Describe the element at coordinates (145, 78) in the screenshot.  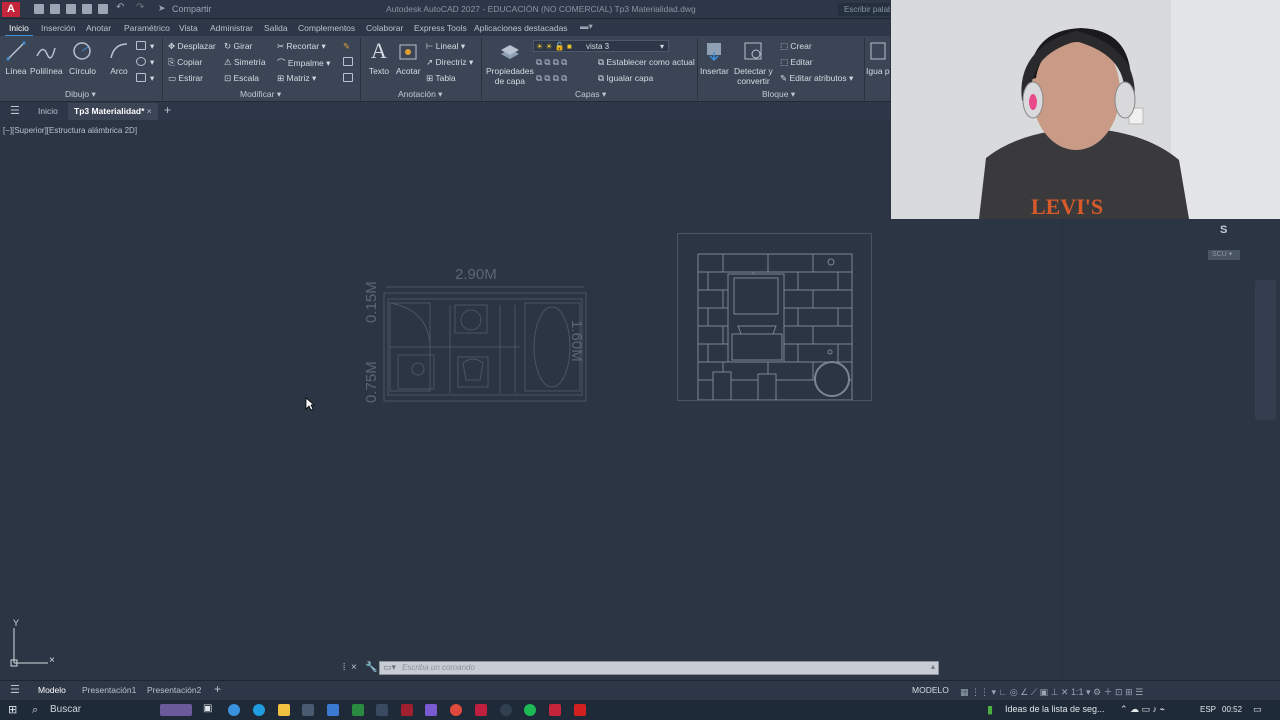
I see `hatch-pattern-tool: ▾` at that location.